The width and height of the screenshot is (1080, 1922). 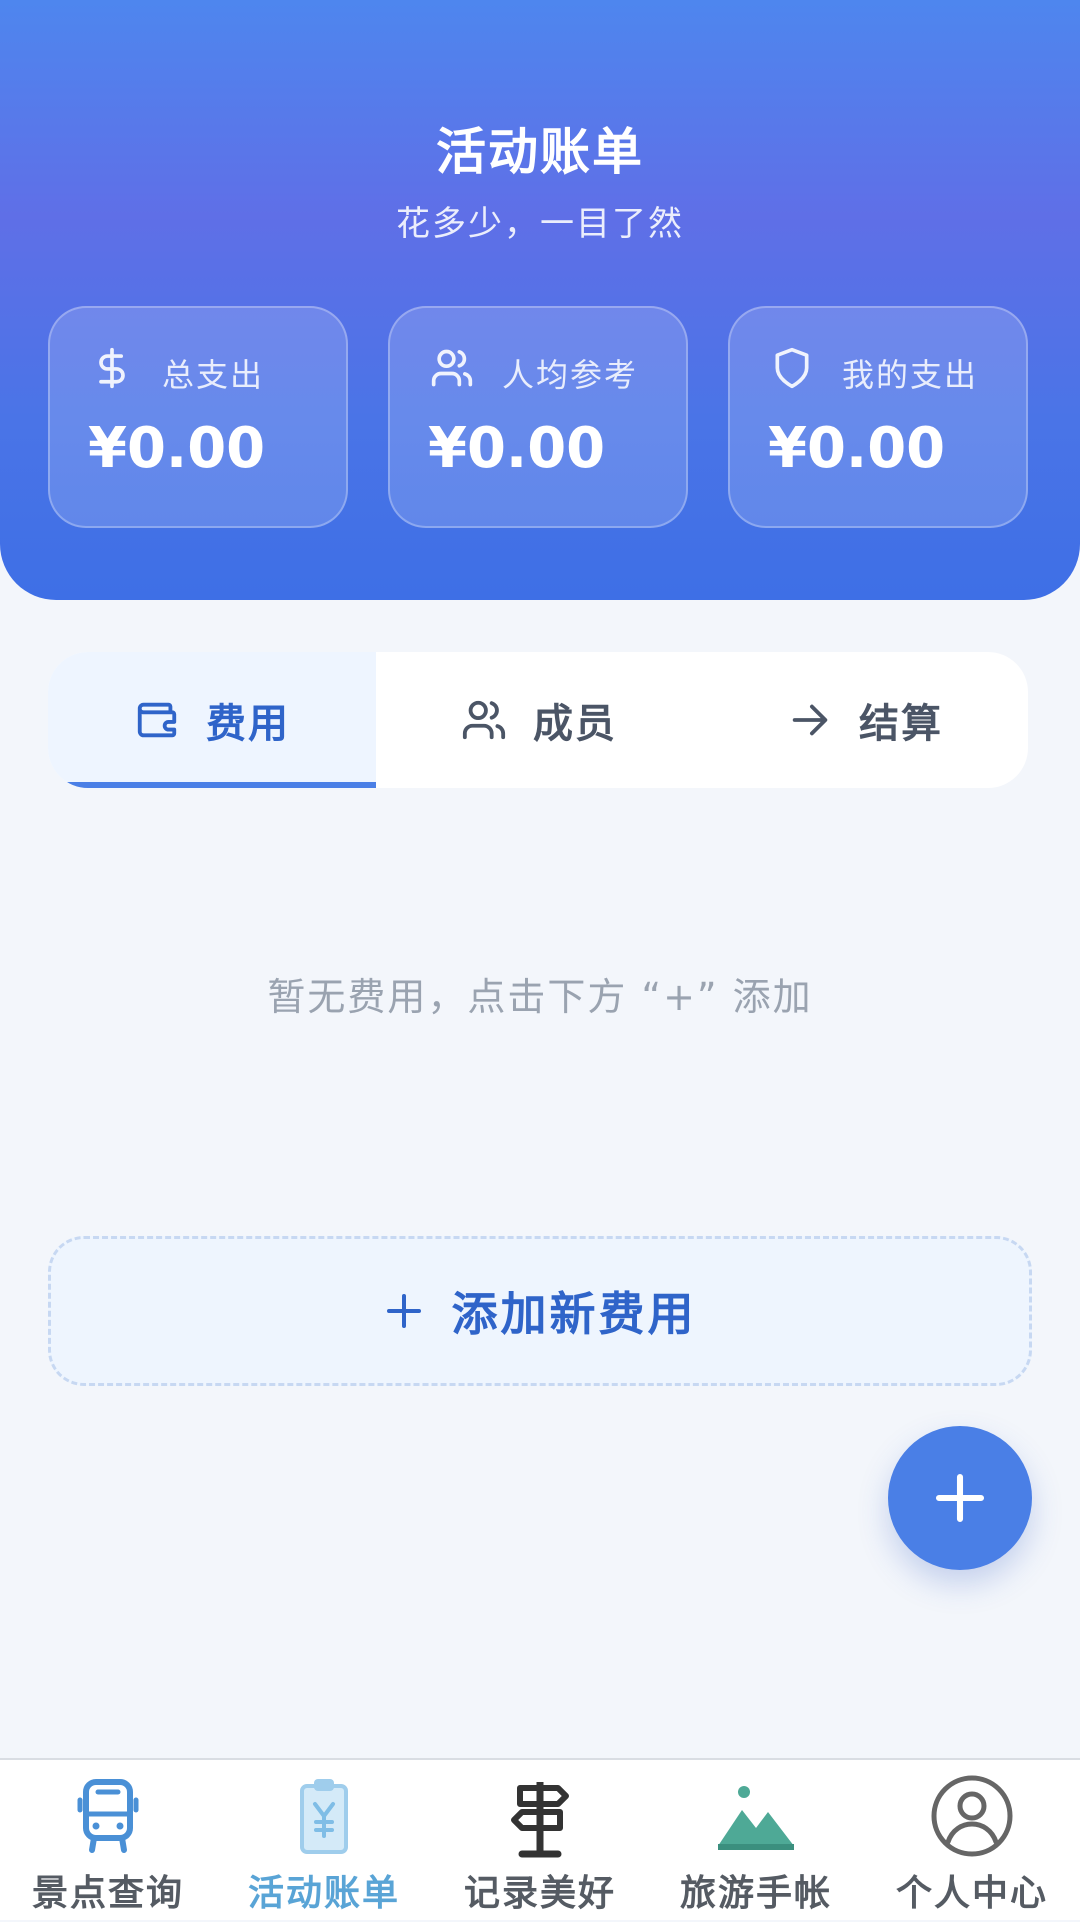 What do you see at coordinates (112, 368) in the screenshot?
I see `dollar-icon` at bounding box center [112, 368].